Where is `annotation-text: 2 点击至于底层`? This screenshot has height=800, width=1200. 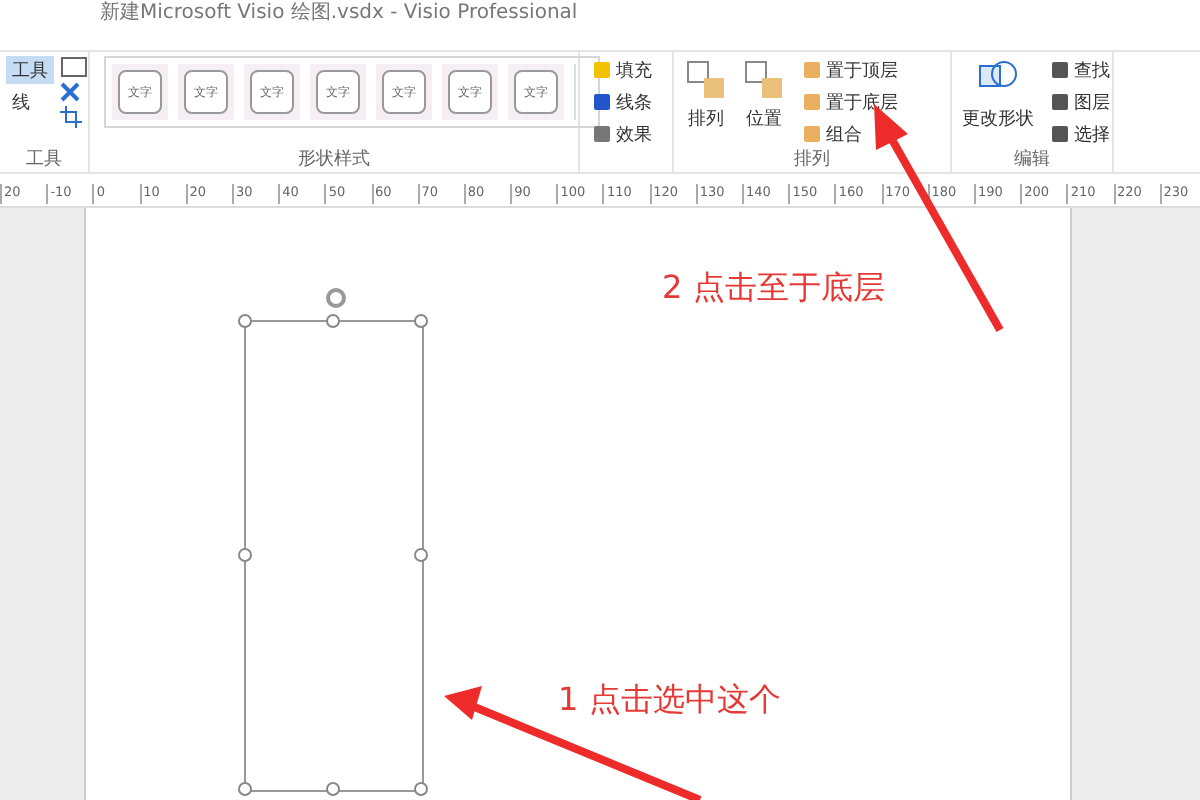 annotation-text: 2 点击至于底层 is located at coordinates (773, 289).